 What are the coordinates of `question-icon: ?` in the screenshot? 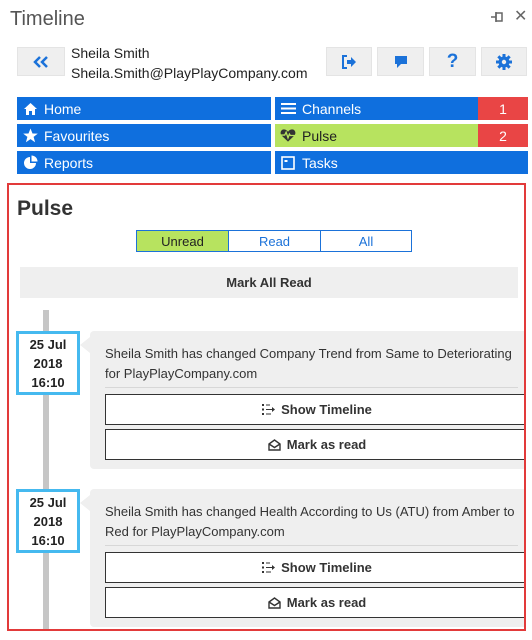 It's located at (452, 61).